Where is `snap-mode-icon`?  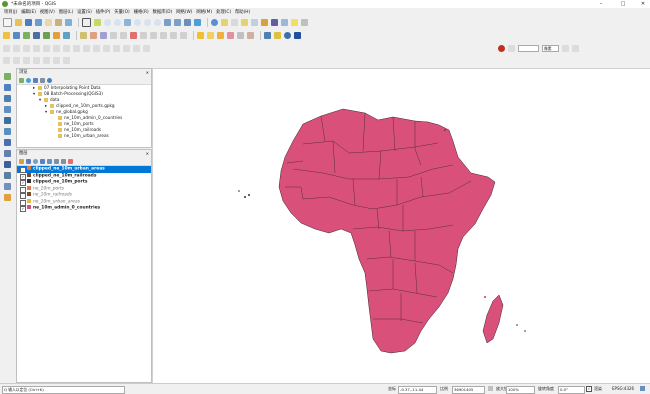 snap-mode-icon is located at coordinates (511, 48).